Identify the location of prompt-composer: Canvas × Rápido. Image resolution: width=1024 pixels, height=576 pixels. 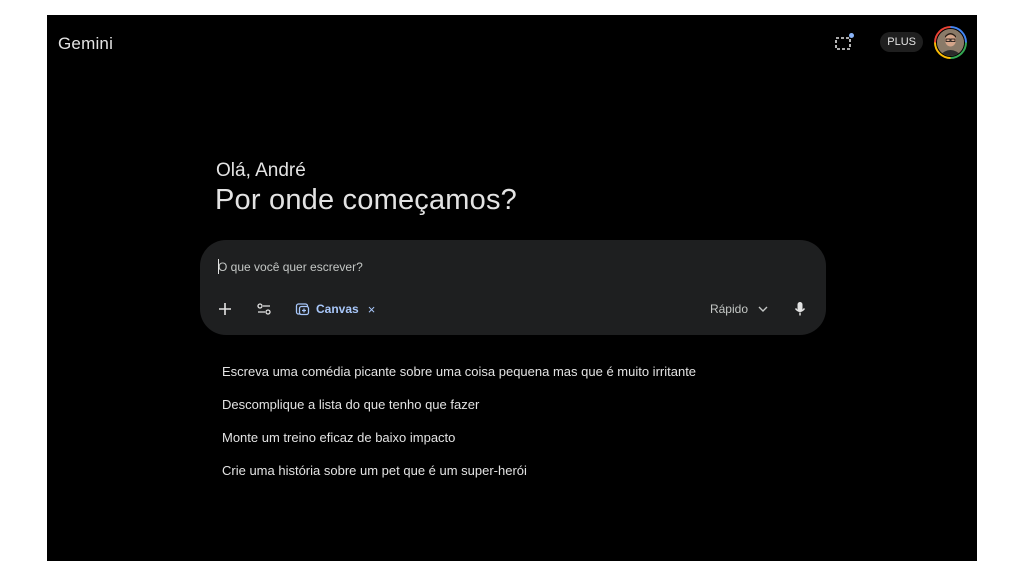
(513, 287).